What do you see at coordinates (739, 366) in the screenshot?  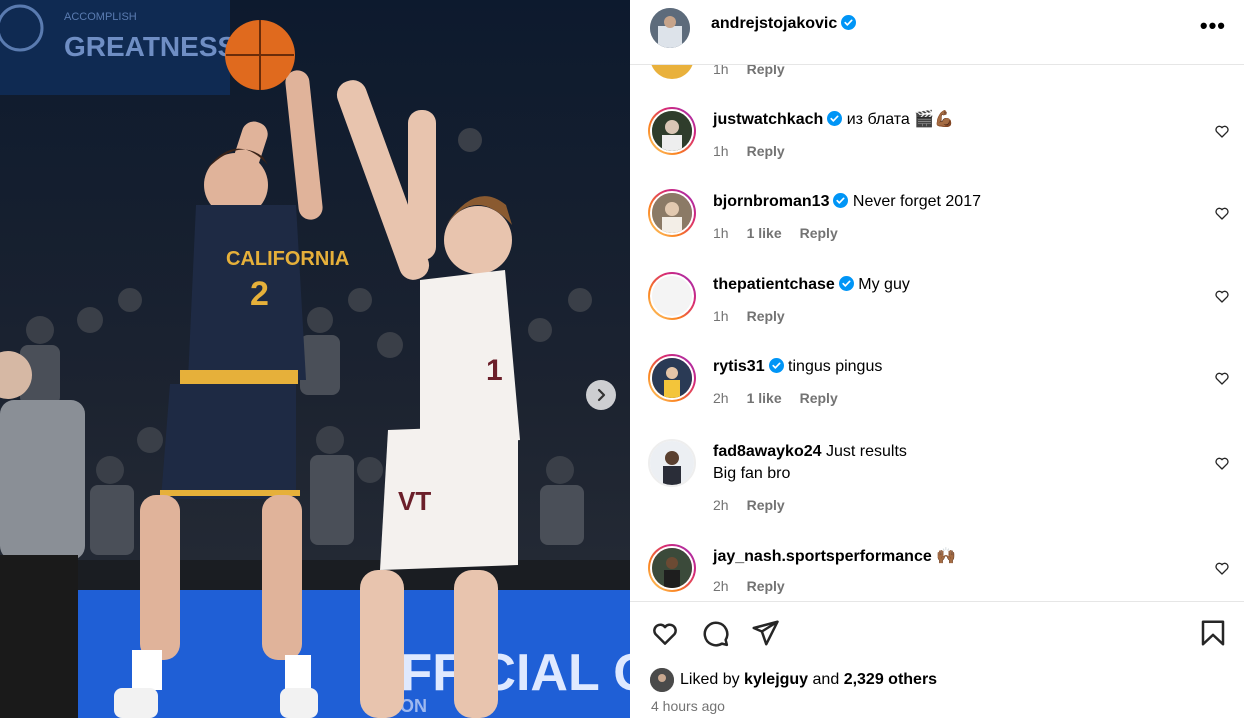 I see `comment-username: rytis31` at bounding box center [739, 366].